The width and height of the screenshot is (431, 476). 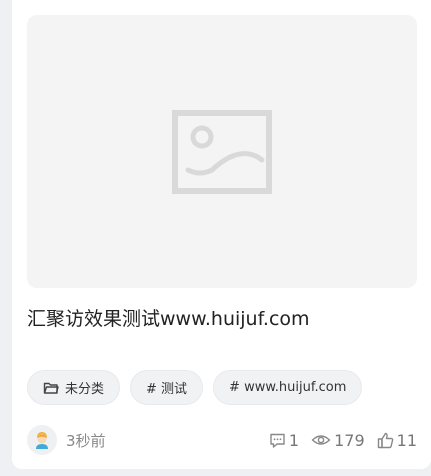 I want to click on like-count: 11, so click(x=397, y=440).